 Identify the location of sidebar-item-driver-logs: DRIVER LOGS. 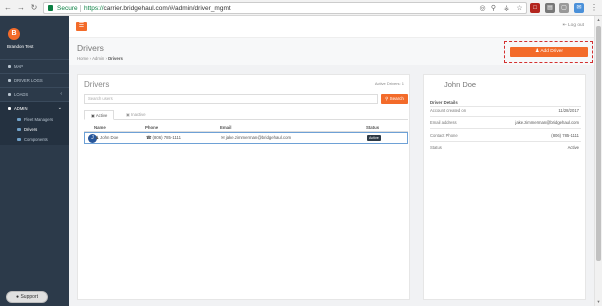
(34, 80).